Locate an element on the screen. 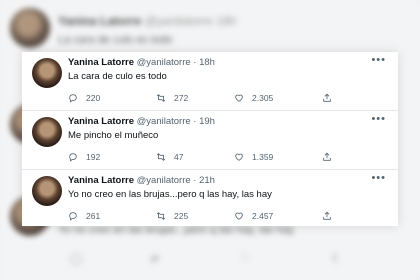  retweet-button: 225 is located at coordinates (172, 216).